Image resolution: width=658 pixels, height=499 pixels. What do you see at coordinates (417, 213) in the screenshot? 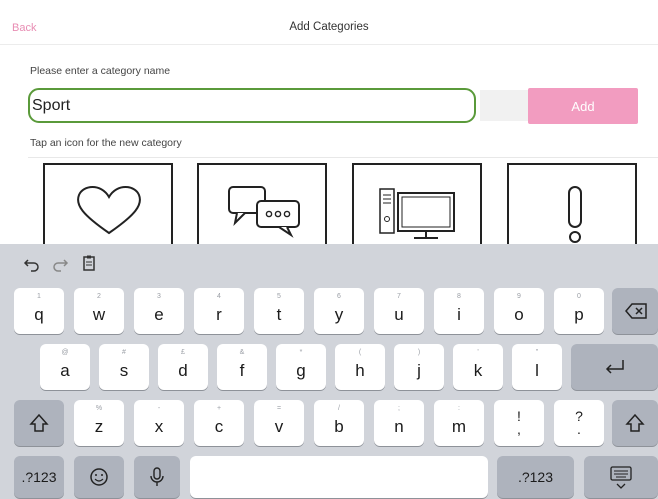
I see `computer-icon` at bounding box center [417, 213].